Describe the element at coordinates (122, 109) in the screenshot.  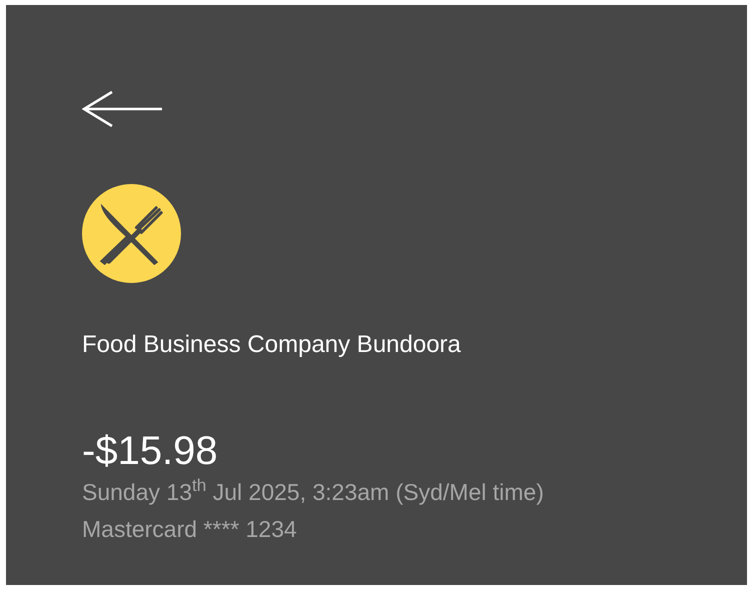
I see `back-arrow-icon` at that location.